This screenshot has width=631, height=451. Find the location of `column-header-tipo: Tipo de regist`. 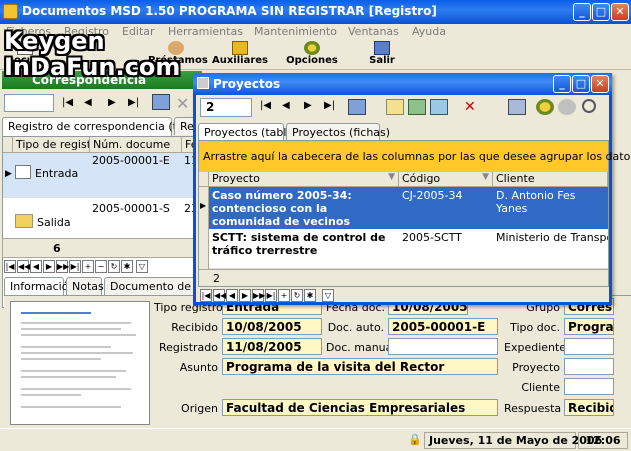

column-header-tipo: Tipo de regist is located at coordinates (51, 145).